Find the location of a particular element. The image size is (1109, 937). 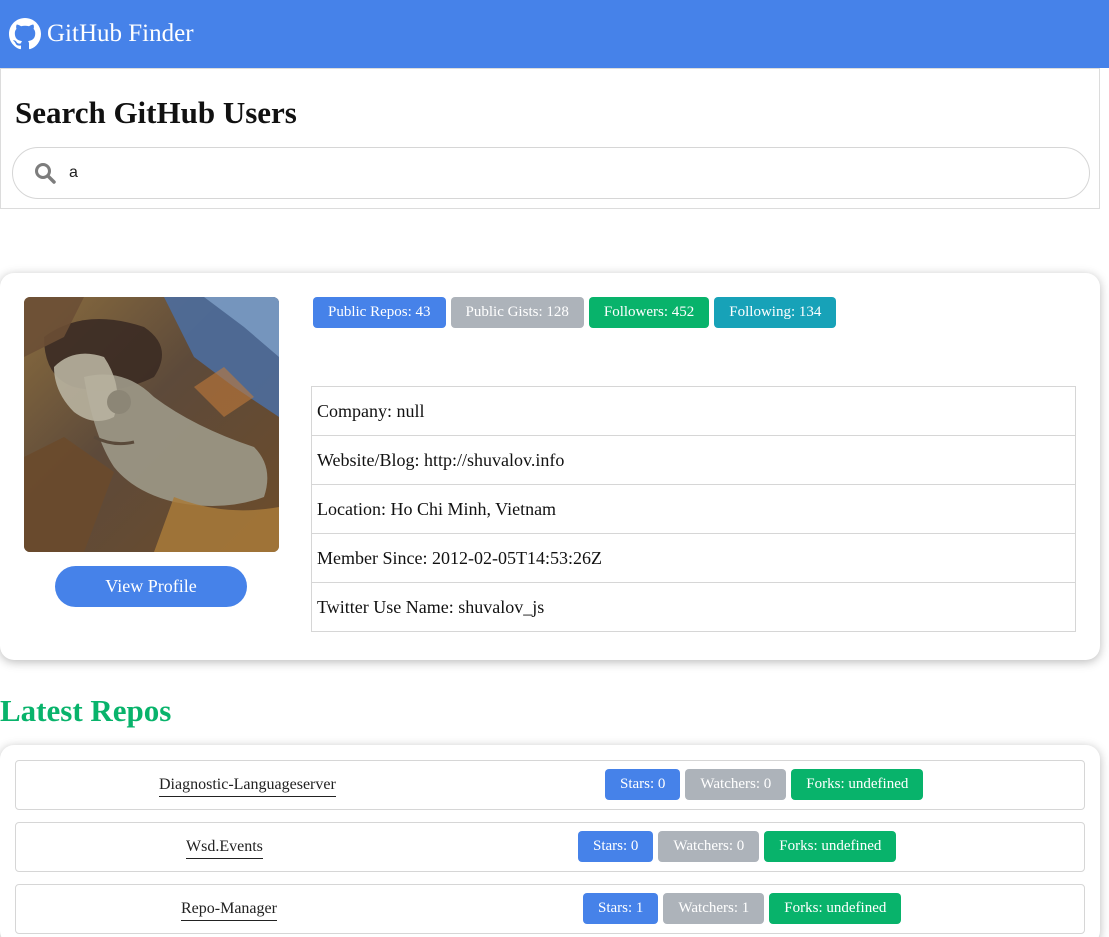

public-repos-badge: Public Repos: 43 is located at coordinates (379, 312).